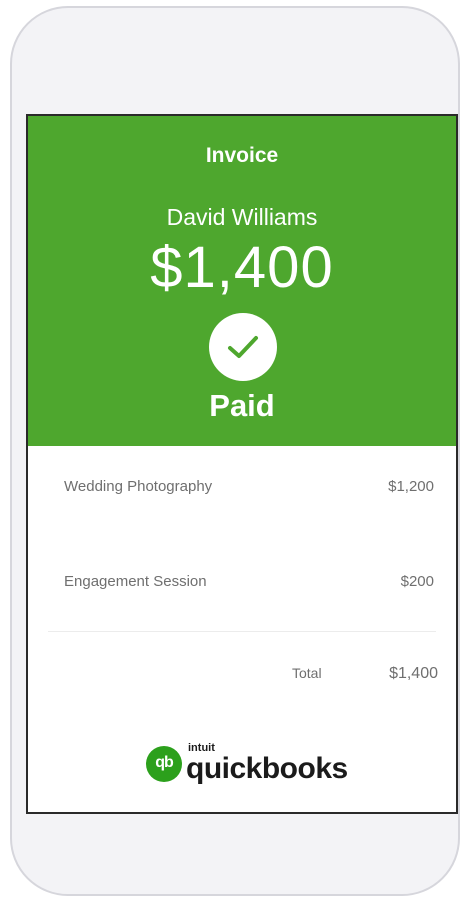 This screenshot has height=901, width=470. I want to click on qb-logo-icon: qb, so click(164, 764).